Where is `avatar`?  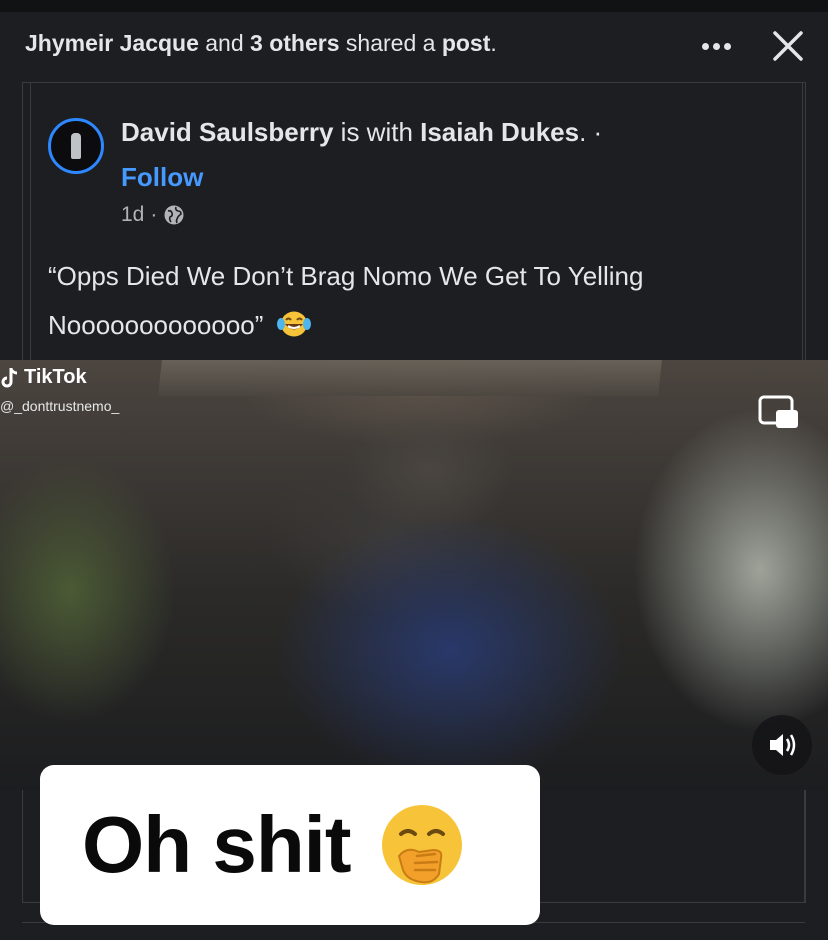
avatar is located at coordinates (76, 146).